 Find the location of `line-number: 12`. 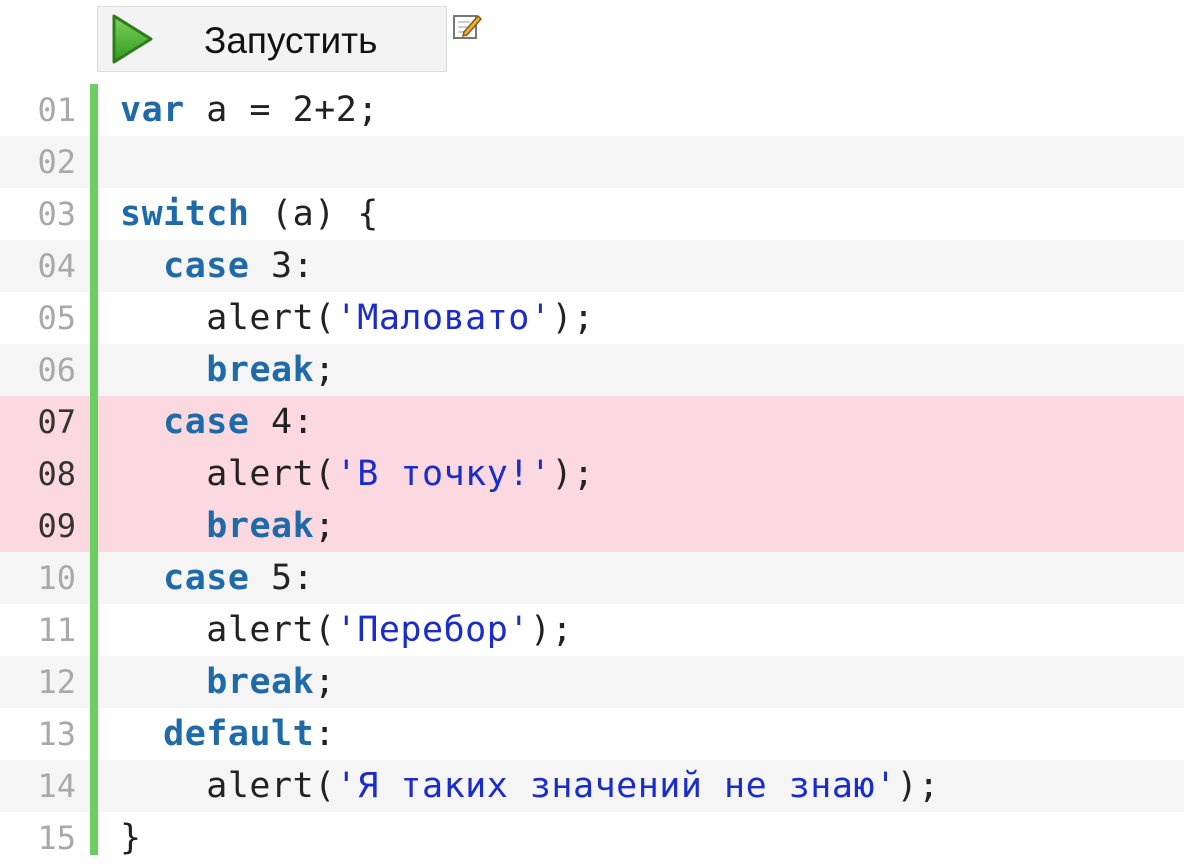

line-number: 12 is located at coordinates (56, 682).